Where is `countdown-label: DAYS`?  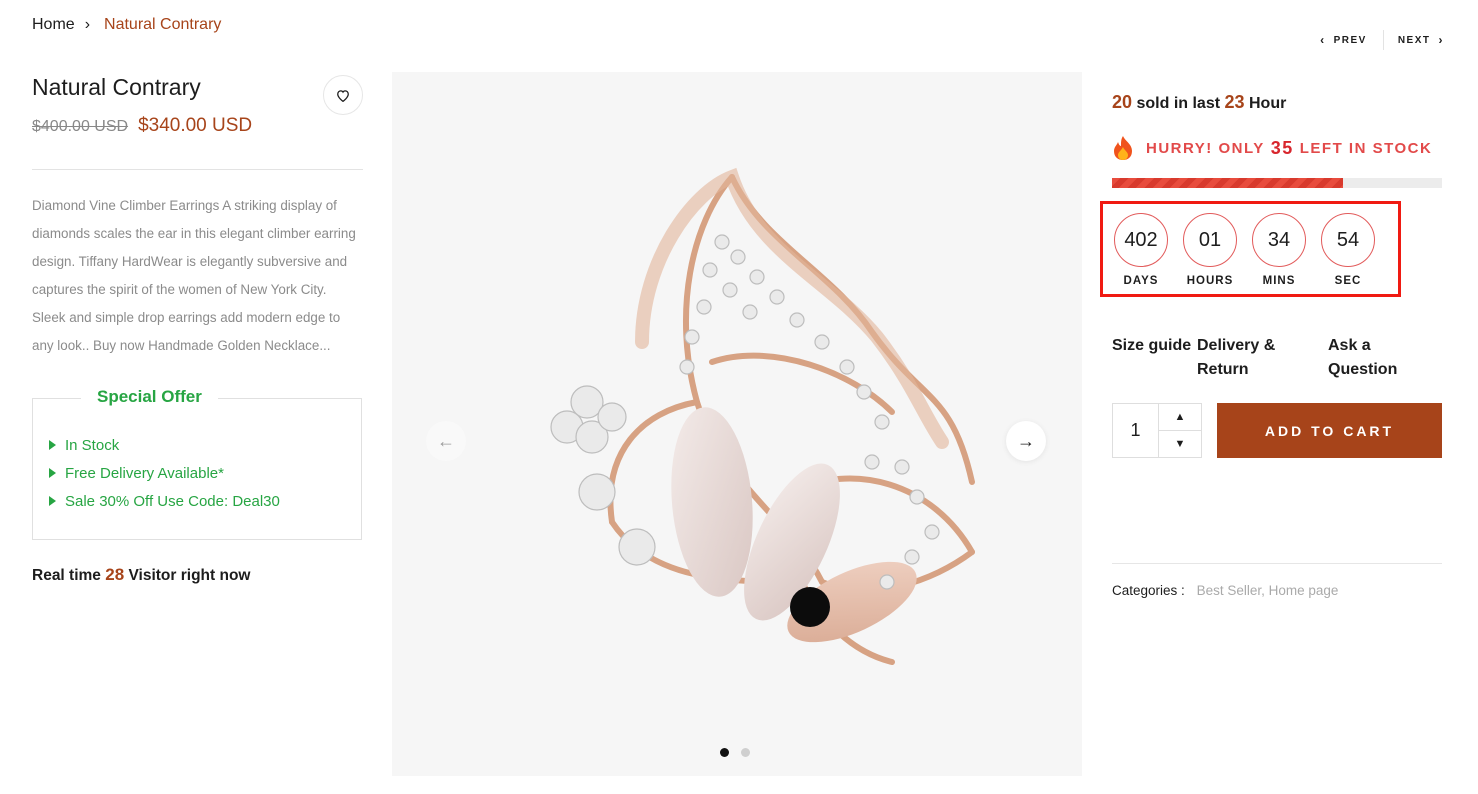 countdown-label: DAYS is located at coordinates (1141, 281).